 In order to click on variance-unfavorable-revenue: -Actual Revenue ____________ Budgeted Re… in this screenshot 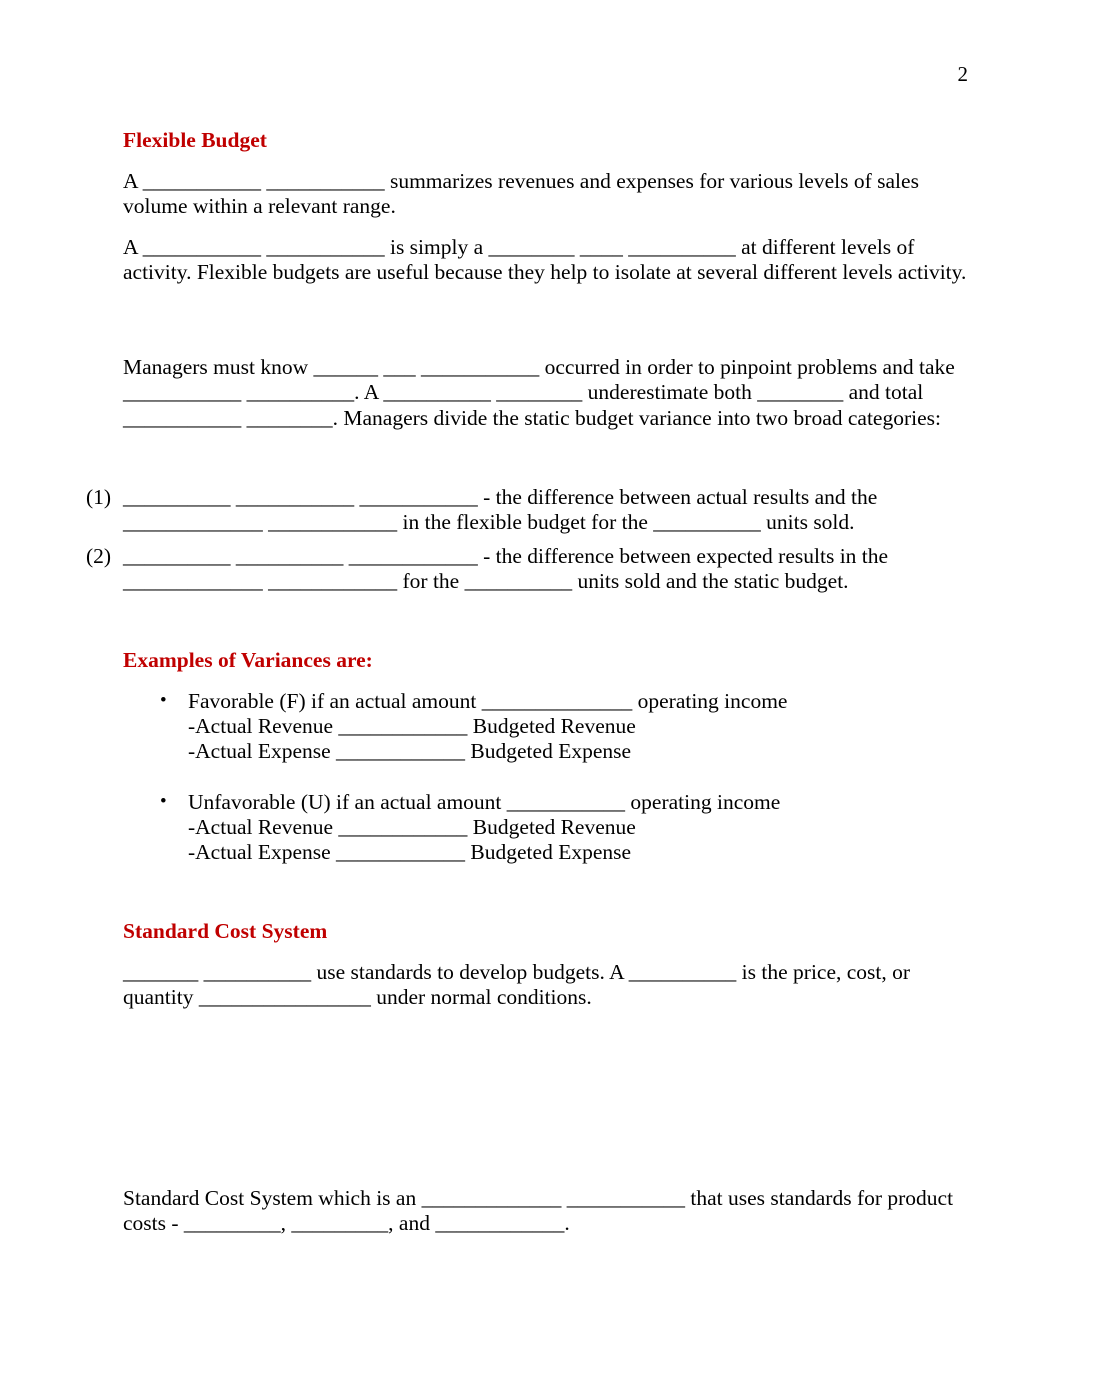, I will do `click(412, 827)`.